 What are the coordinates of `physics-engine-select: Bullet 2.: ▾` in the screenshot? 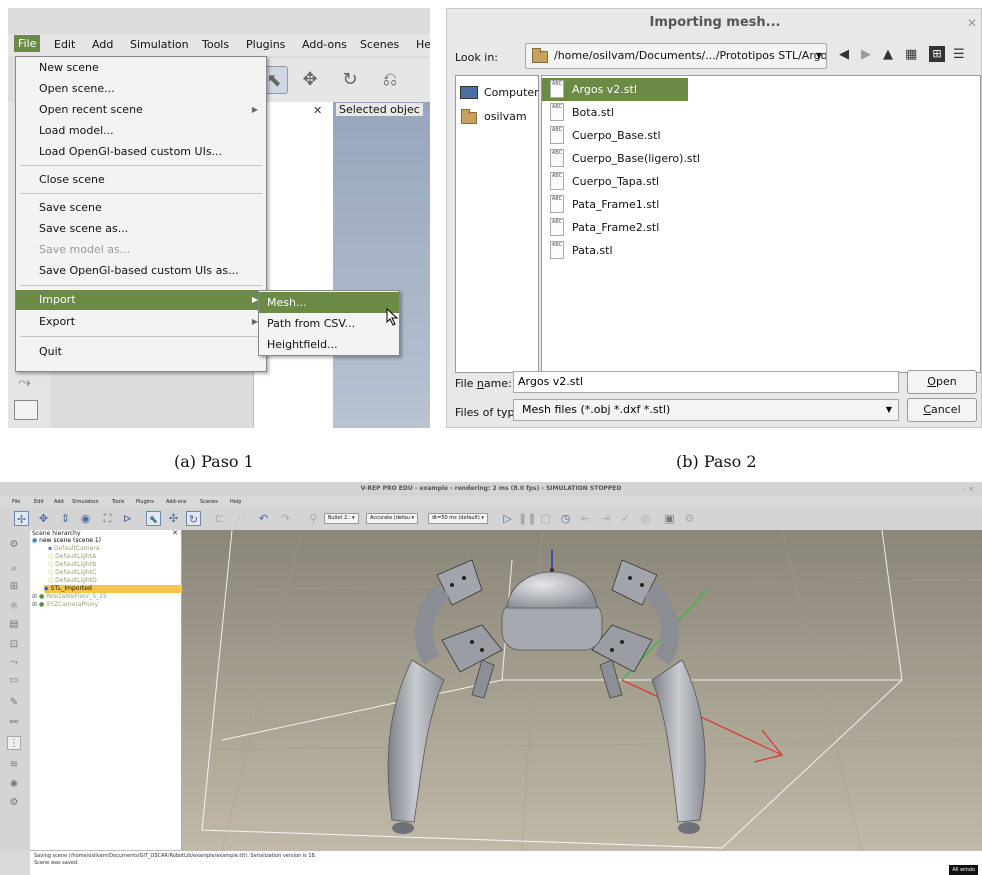 It's located at (341, 518).